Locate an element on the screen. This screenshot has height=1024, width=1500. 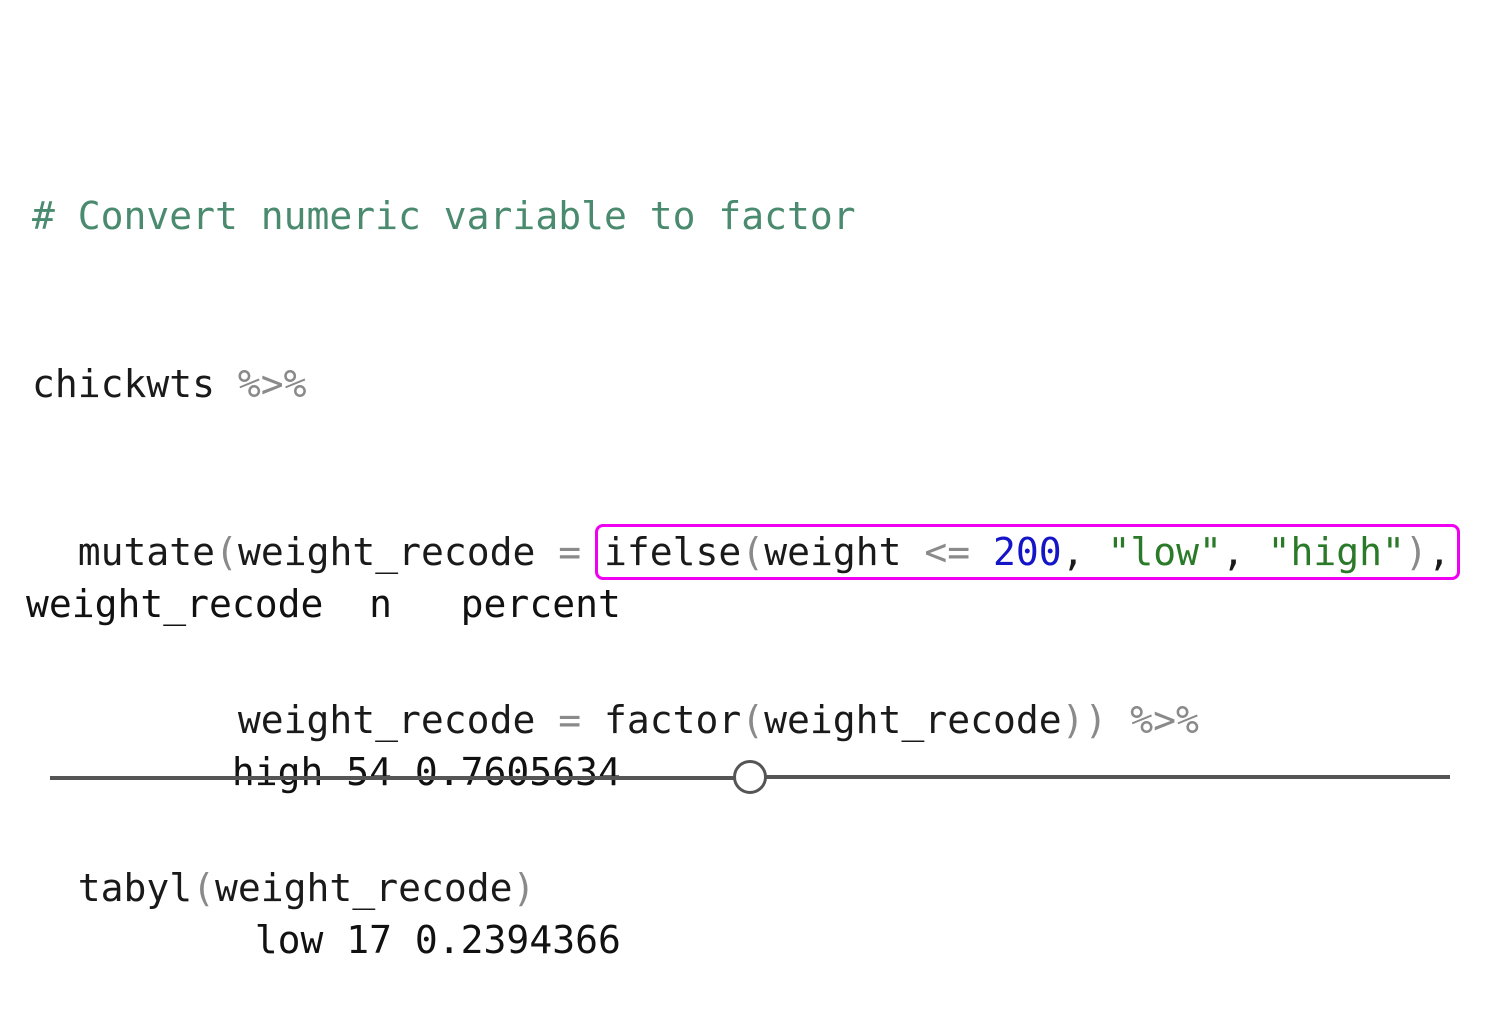
code-operator-lte: <= is located at coordinates (947, 552).